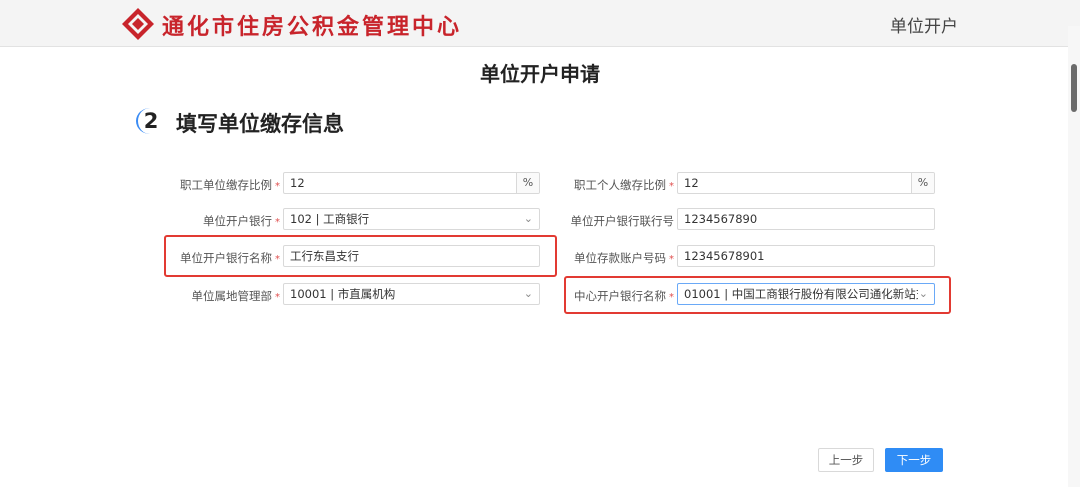 Image resolution: width=1080 pixels, height=487 pixels. What do you see at coordinates (312, 27) in the screenshot?
I see `brand-name: 通化市住房公积金管理中心` at bounding box center [312, 27].